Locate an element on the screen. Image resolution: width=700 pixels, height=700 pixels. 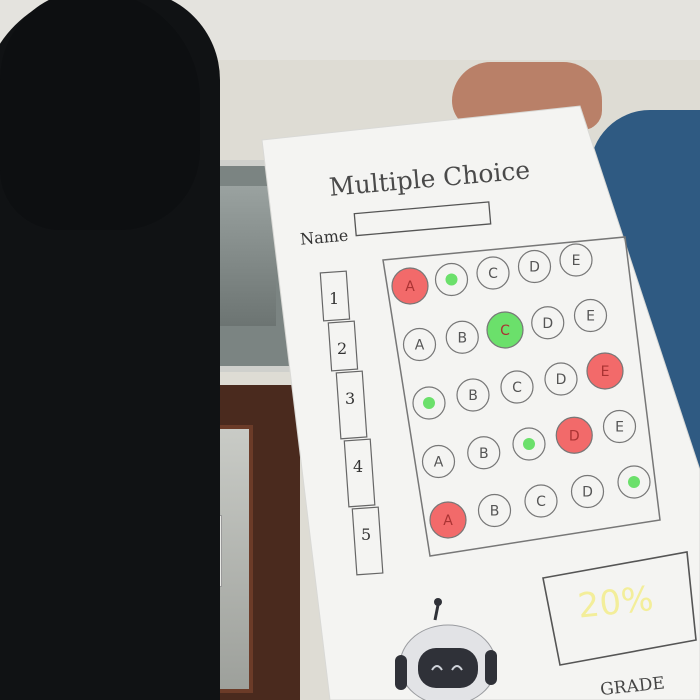
question-number: 2 is located at coordinates (342, 348).